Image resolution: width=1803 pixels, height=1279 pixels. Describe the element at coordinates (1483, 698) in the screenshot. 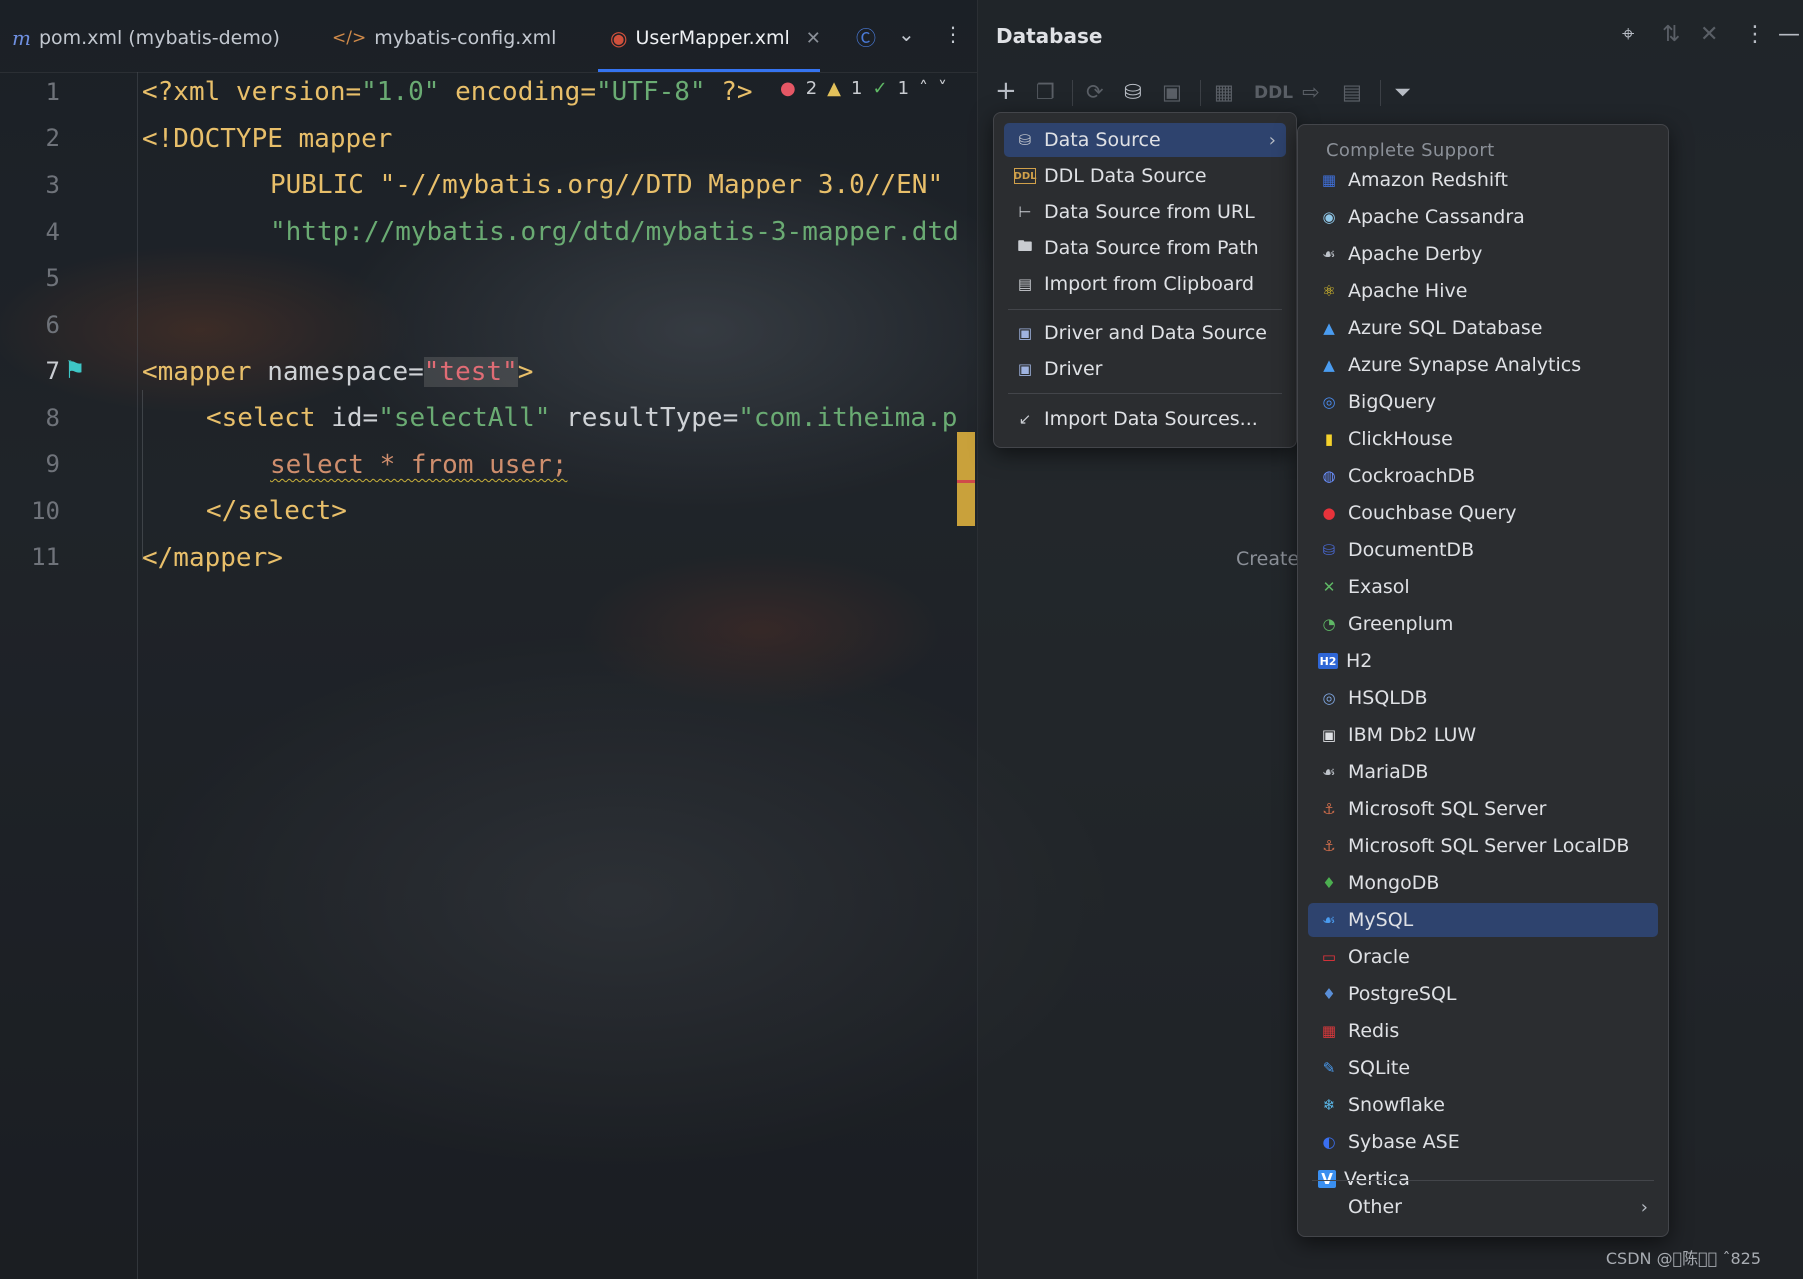

I see `menu-item-hsqldb: ◎ HSQLDB` at that location.